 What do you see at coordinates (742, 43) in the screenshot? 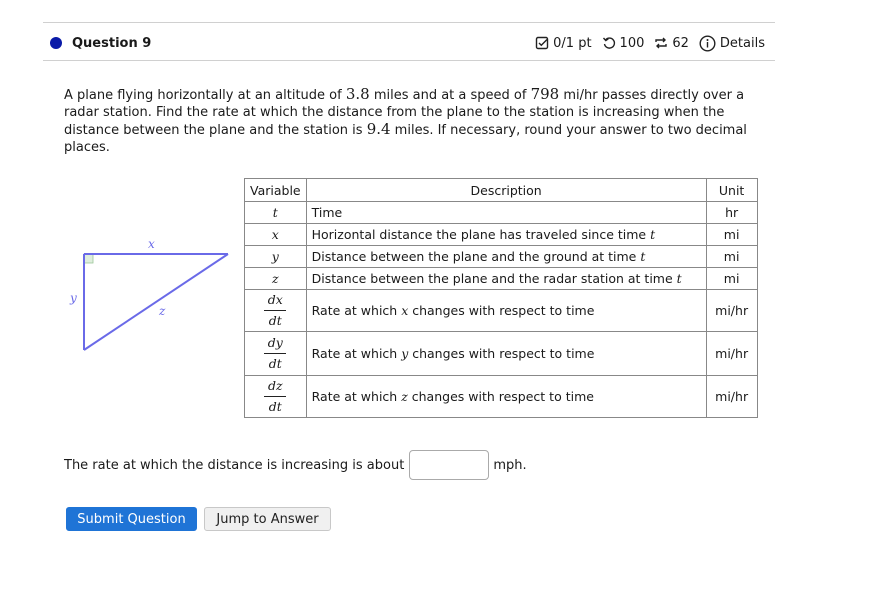
I see `details-link: Details` at bounding box center [742, 43].